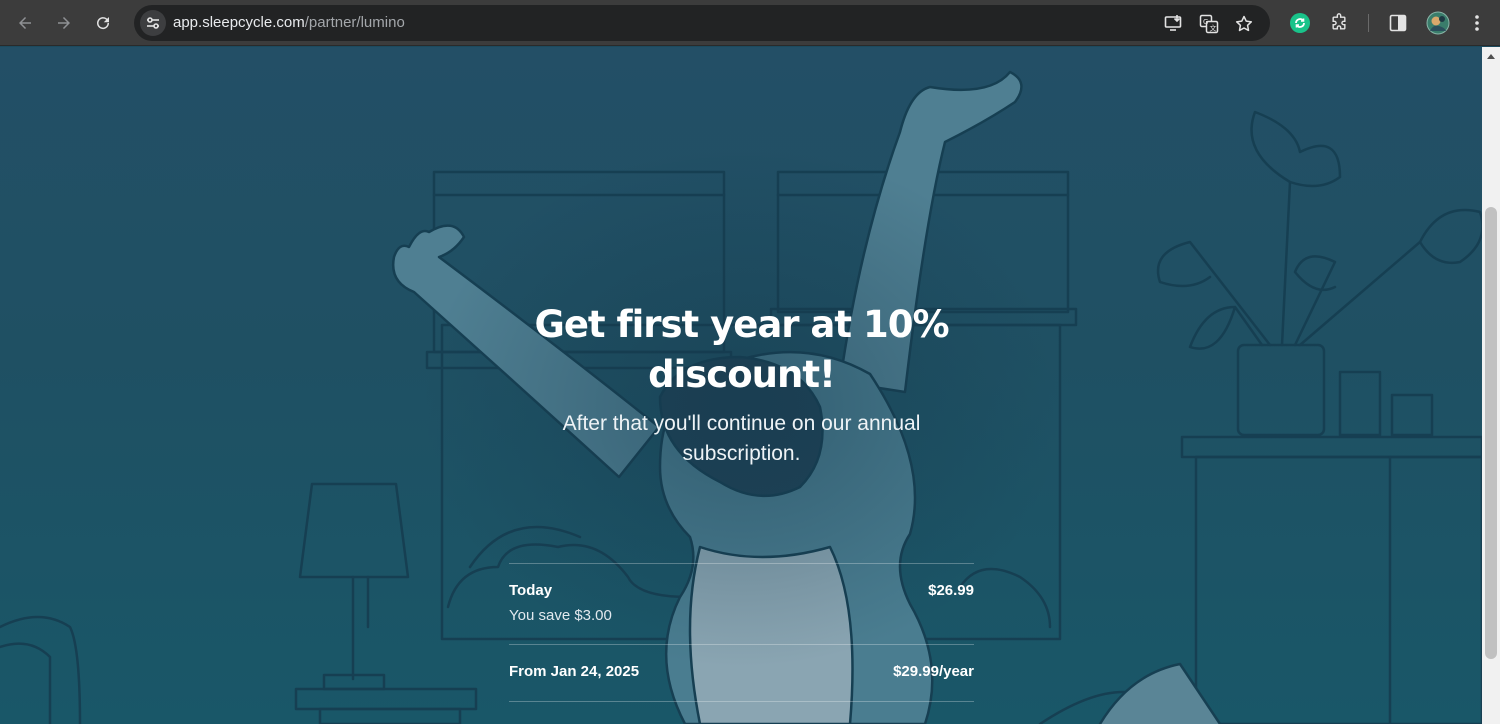  What do you see at coordinates (1213, 28) in the screenshot?
I see `svg-text: 文` at bounding box center [1213, 28].